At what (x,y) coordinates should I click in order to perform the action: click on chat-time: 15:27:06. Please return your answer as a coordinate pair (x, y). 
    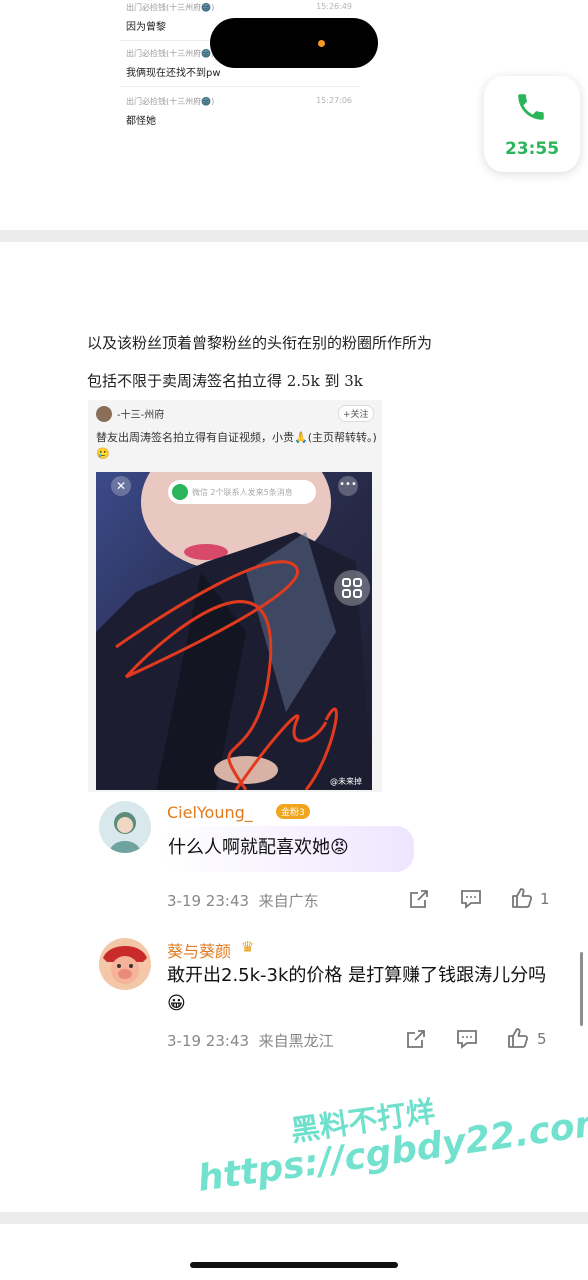
    Looking at the image, I should click on (334, 100).